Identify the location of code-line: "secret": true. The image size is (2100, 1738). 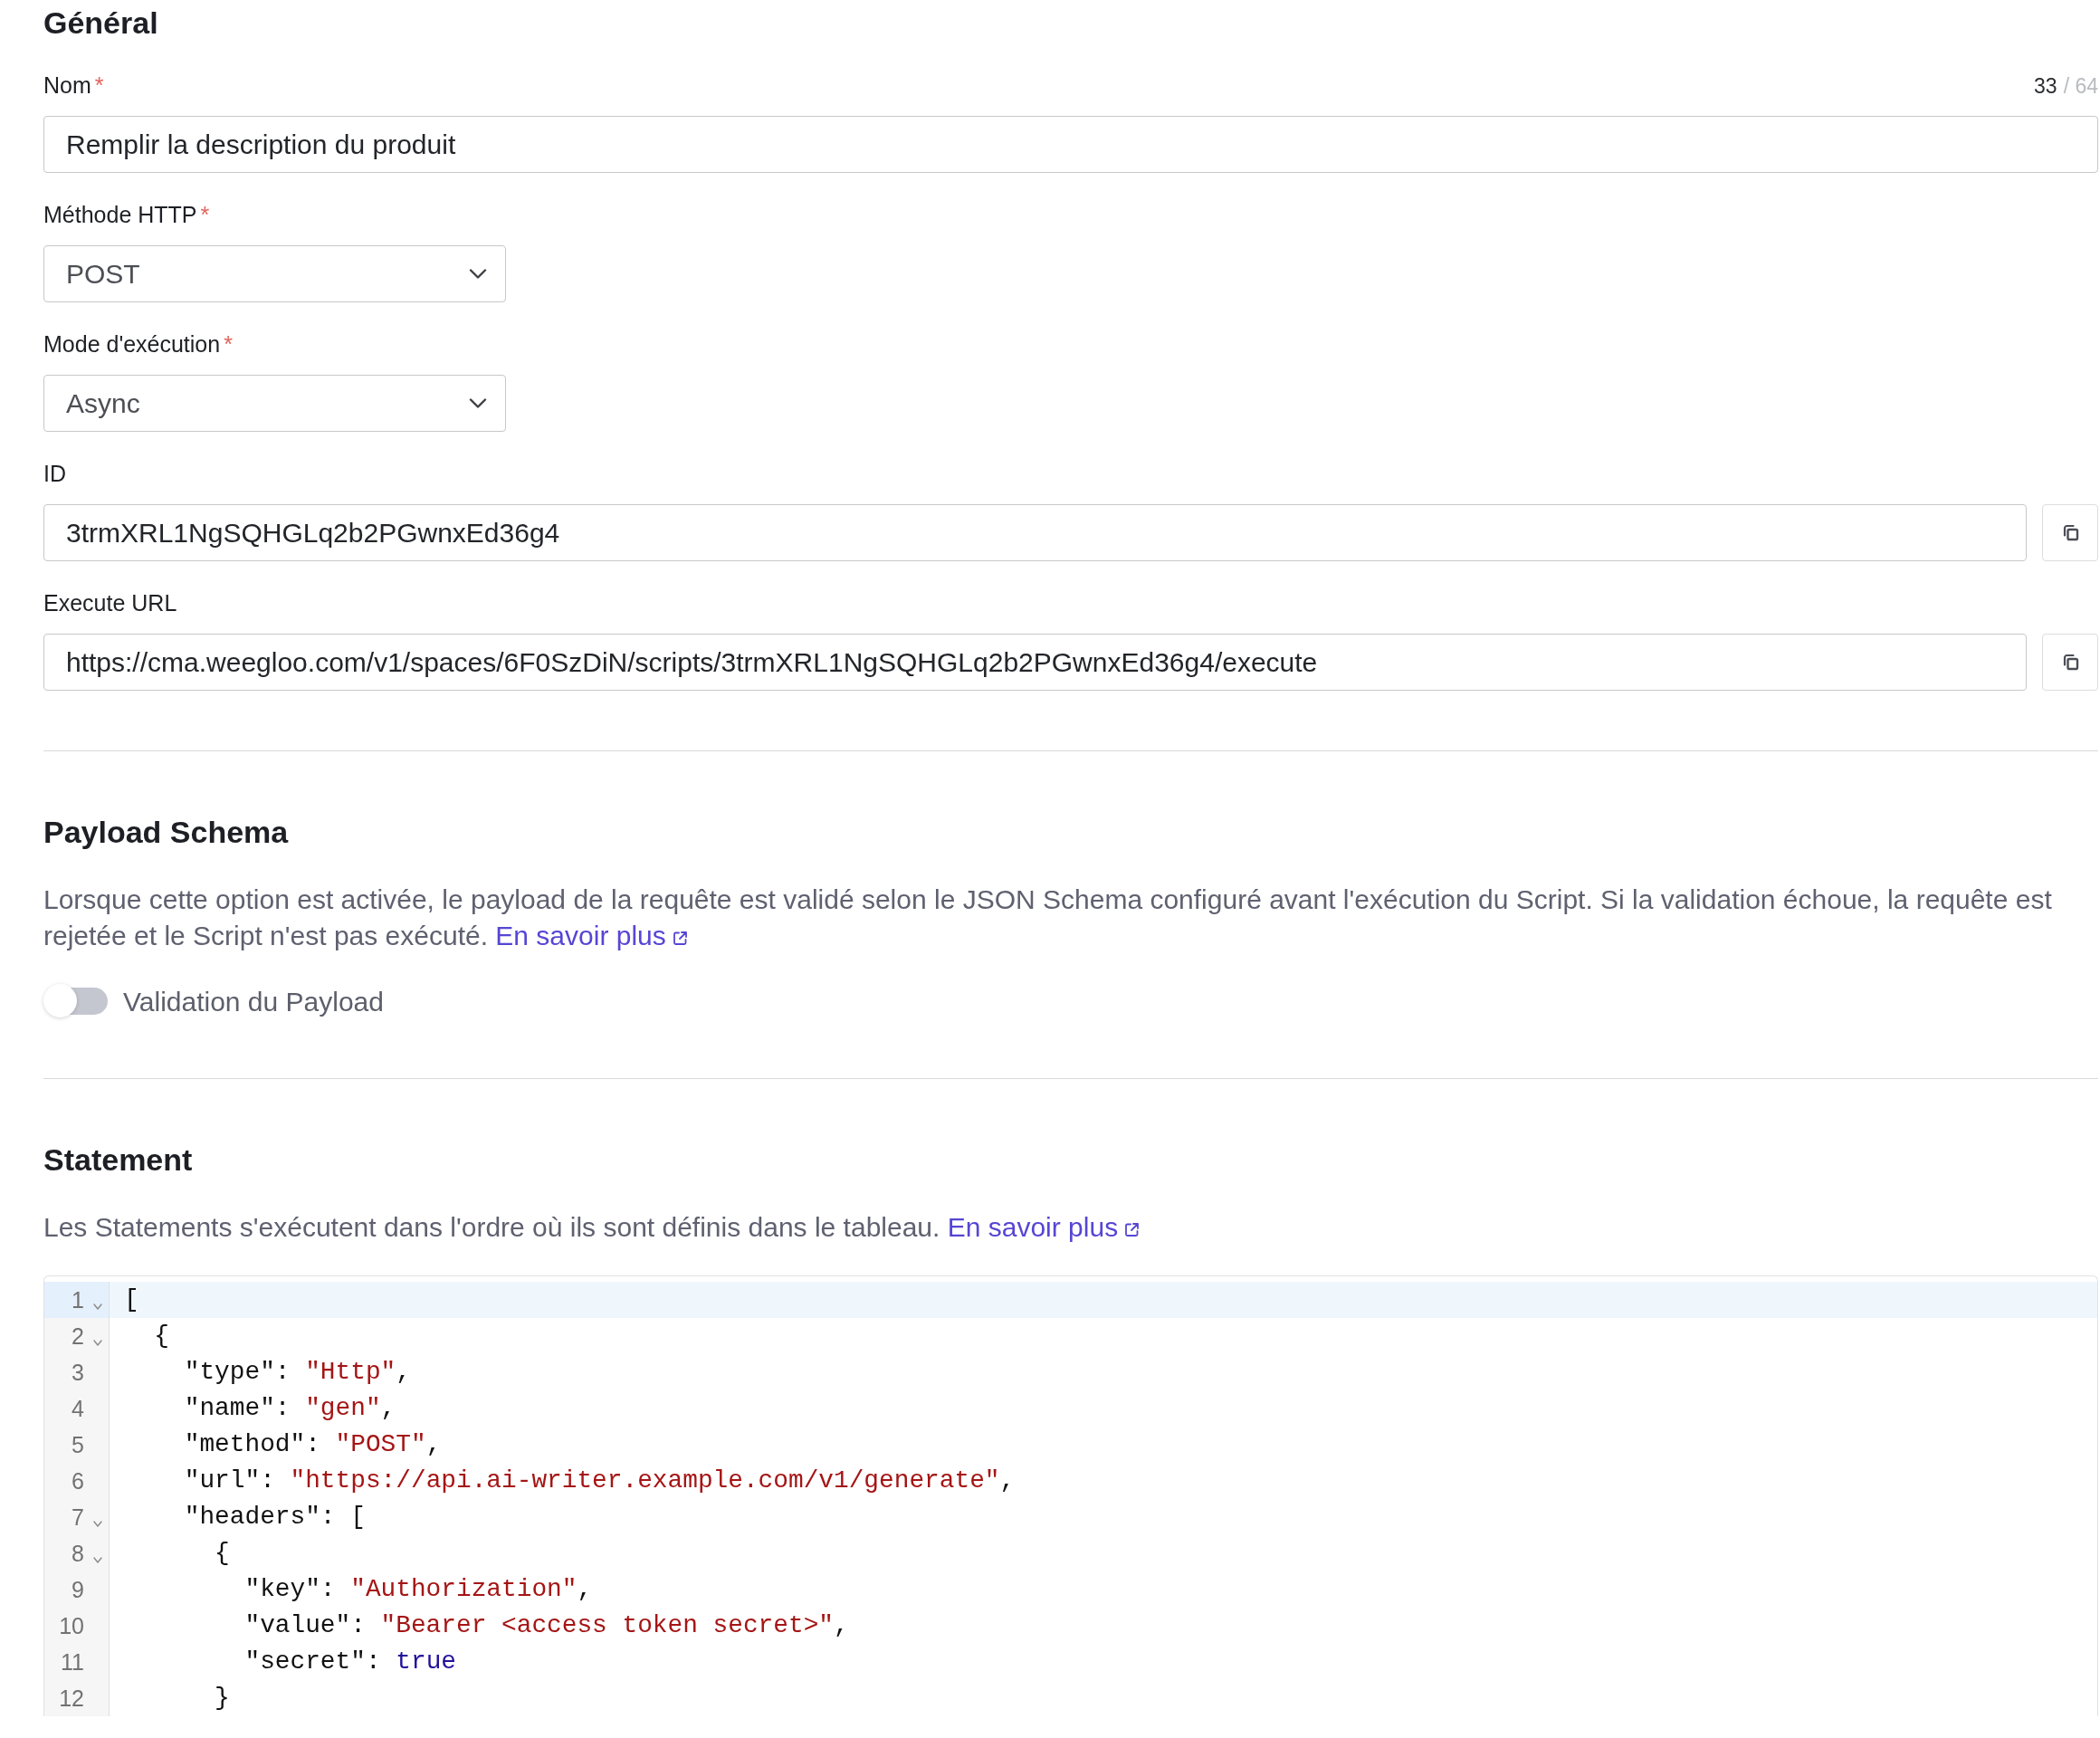
(350, 1662).